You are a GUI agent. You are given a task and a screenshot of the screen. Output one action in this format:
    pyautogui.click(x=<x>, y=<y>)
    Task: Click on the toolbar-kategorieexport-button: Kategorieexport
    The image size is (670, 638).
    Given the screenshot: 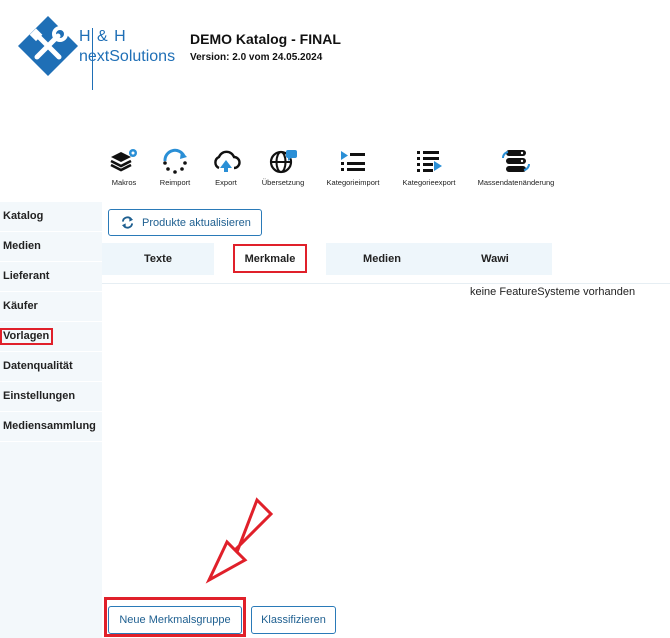 What is the action you would take?
    pyautogui.click(x=429, y=167)
    